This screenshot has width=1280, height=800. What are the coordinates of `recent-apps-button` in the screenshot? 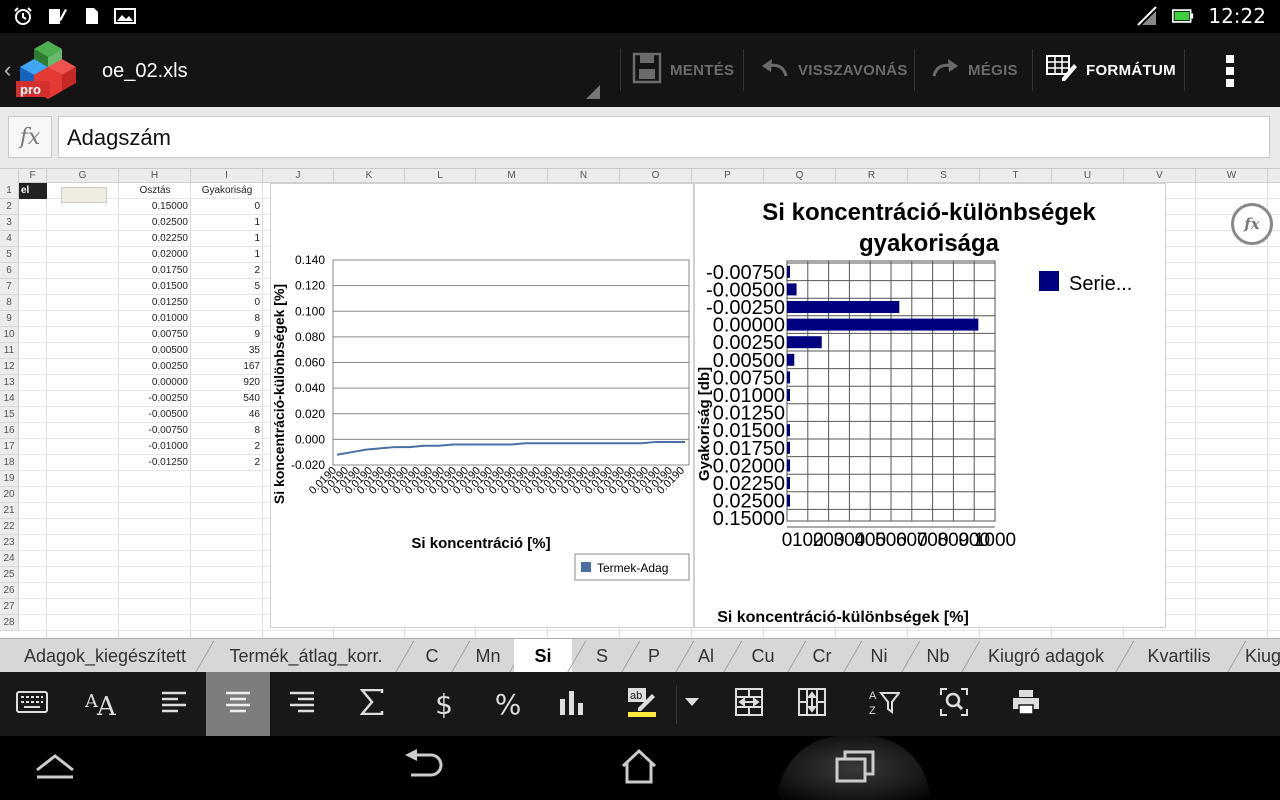 It's located at (855, 768).